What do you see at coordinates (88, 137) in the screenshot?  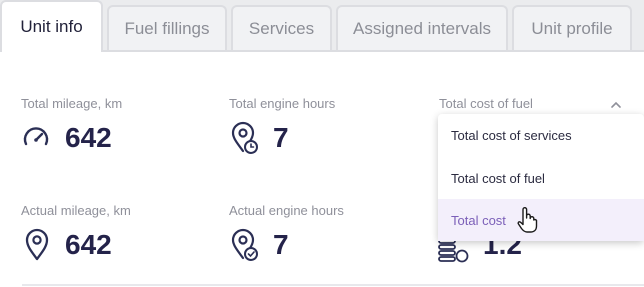 I see `total-mileage-value: 642` at bounding box center [88, 137].